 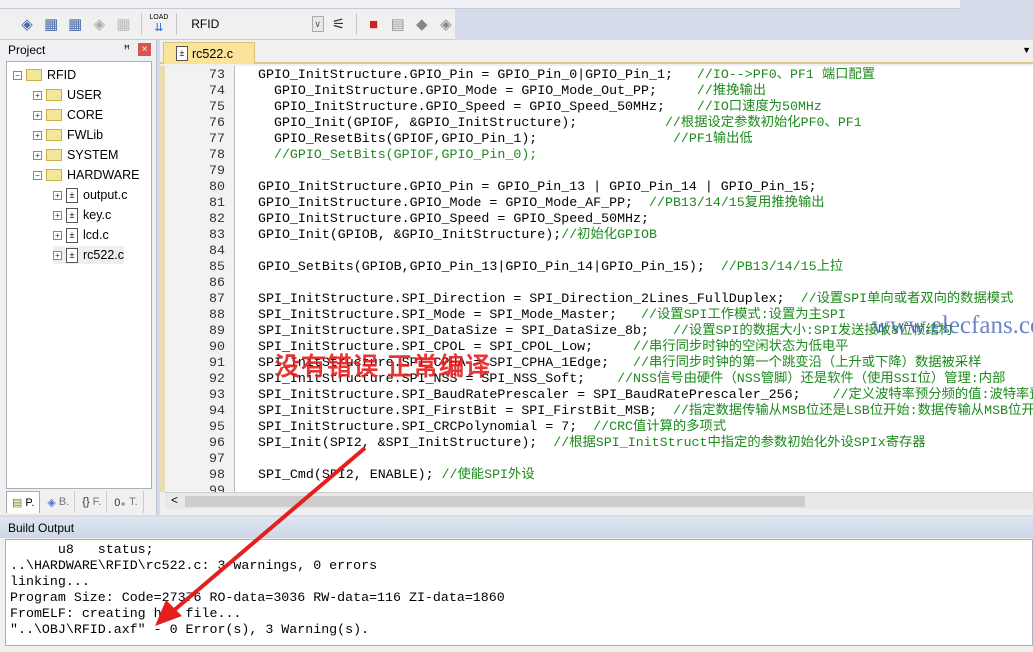 What do you see at coordinates (374, 24) in the screenshot?
I see `manage-components-icon: ■` at bounding box center [374, 24].